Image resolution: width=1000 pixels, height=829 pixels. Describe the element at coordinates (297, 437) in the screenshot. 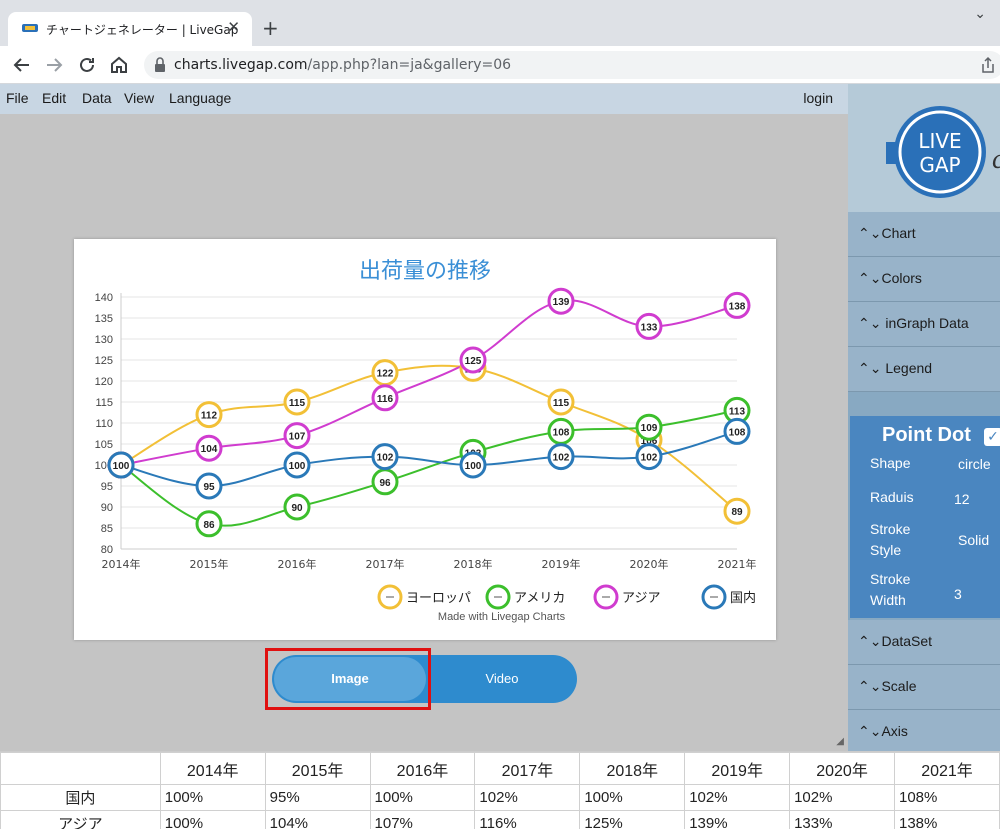

I see `data-label: 107` at that location.